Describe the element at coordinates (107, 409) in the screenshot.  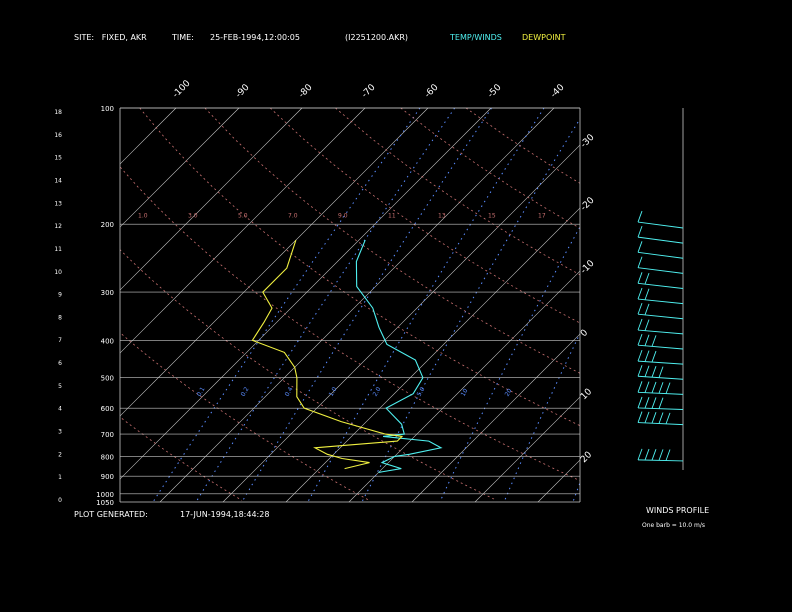
I see `pressure-tick-label: 600` at that location.